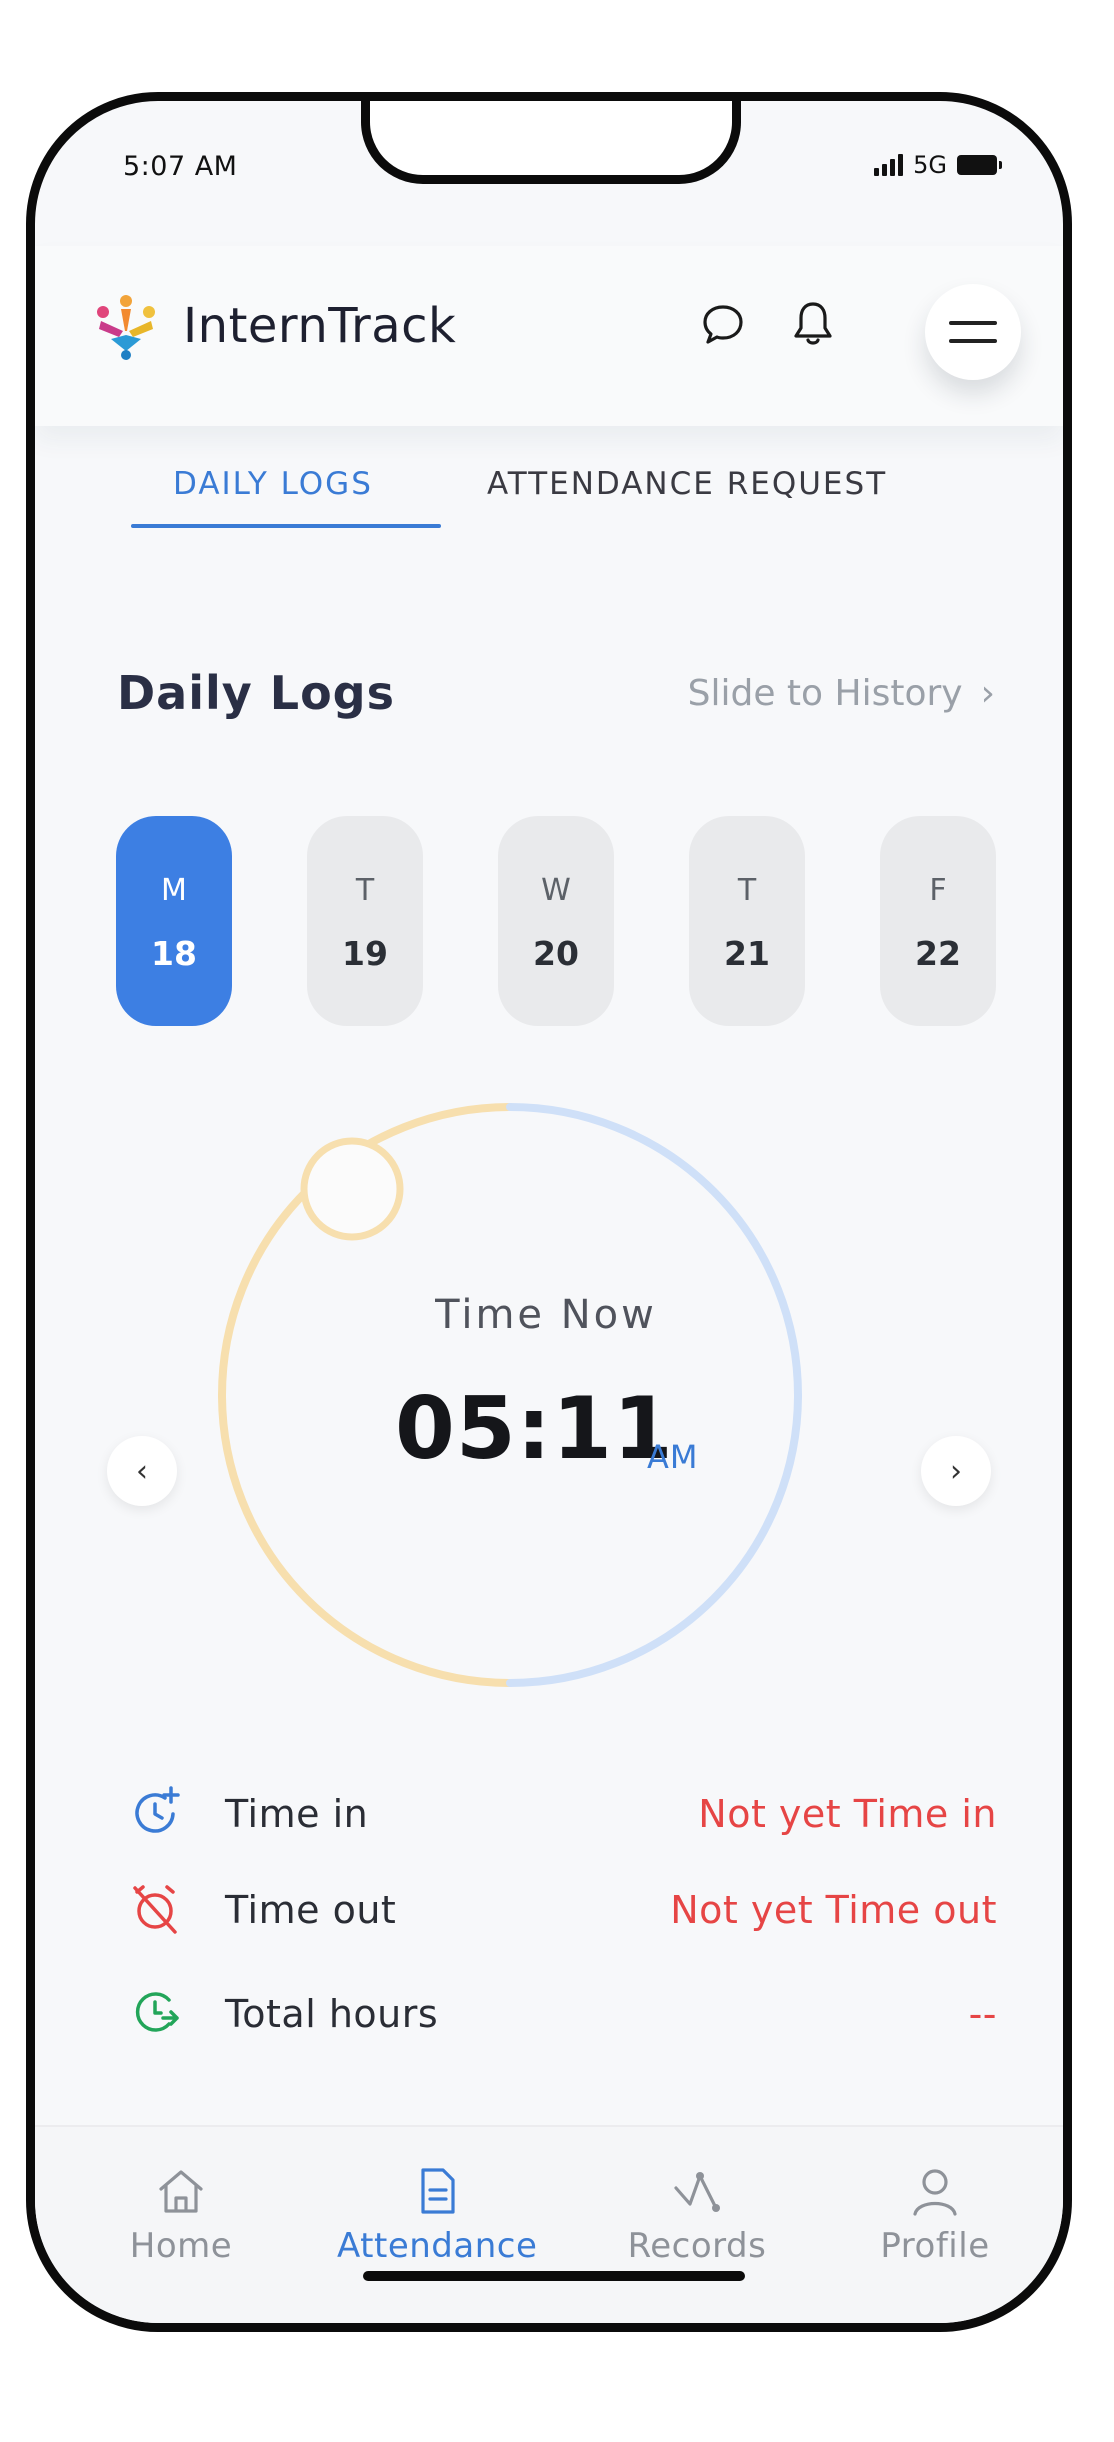 Image resolution: width=1114 pixels, height=2442 pixels. Describe the element at coordinates (311, 1910) in the screenshot. I see `time-out-label: Time out` at that location.